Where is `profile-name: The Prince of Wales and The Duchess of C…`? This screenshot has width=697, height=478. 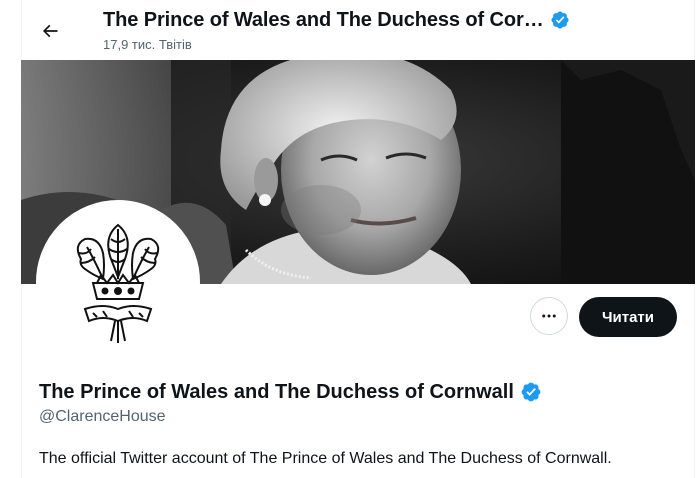
profile-name: The Prince of Wales and The Duchess of C… is located at coordinates (290, 392).